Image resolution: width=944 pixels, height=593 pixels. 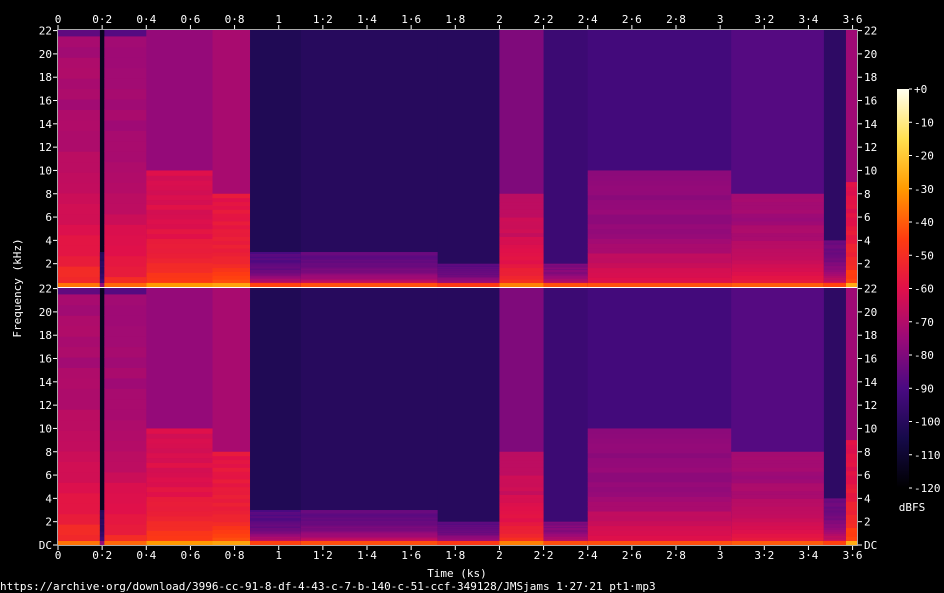 What do you see at coordinates (867, 498) in the screenshot?
I see `y-tick-label: 4` at bounding box center [867, 498].